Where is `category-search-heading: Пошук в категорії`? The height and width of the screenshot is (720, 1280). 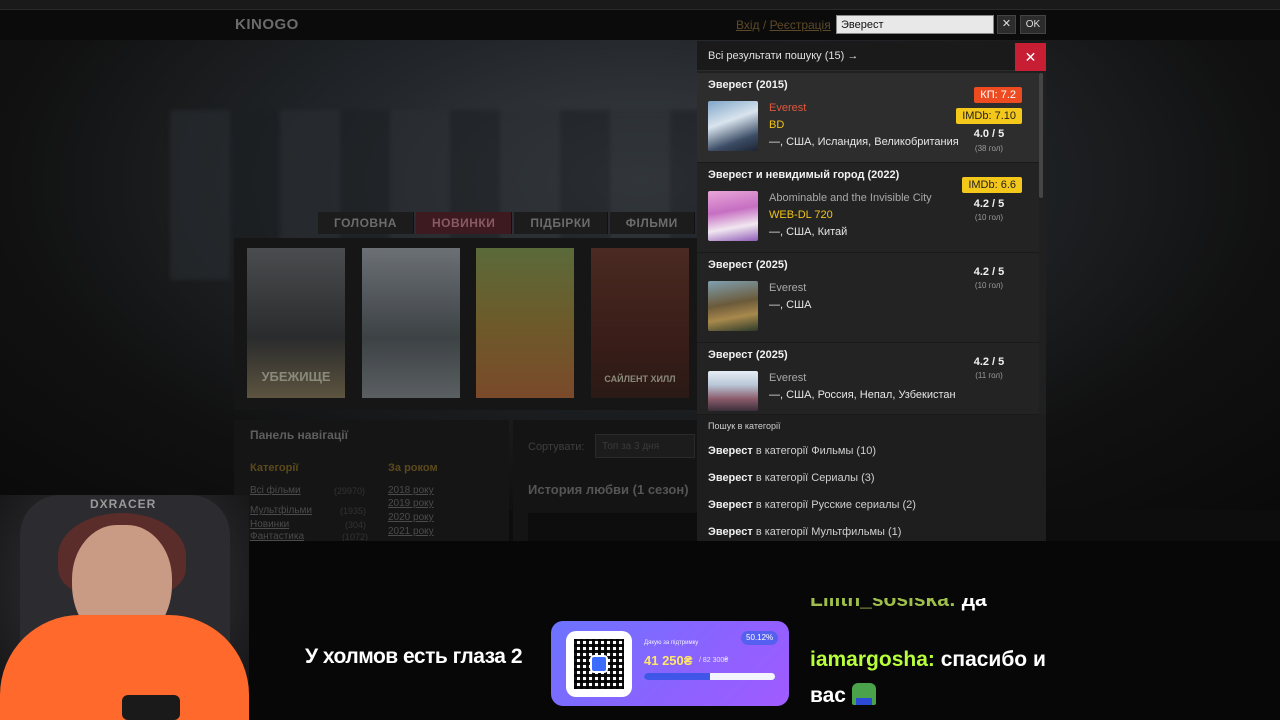 category-search-heading: Пошук в категорії is located at coordinates (744, 426).